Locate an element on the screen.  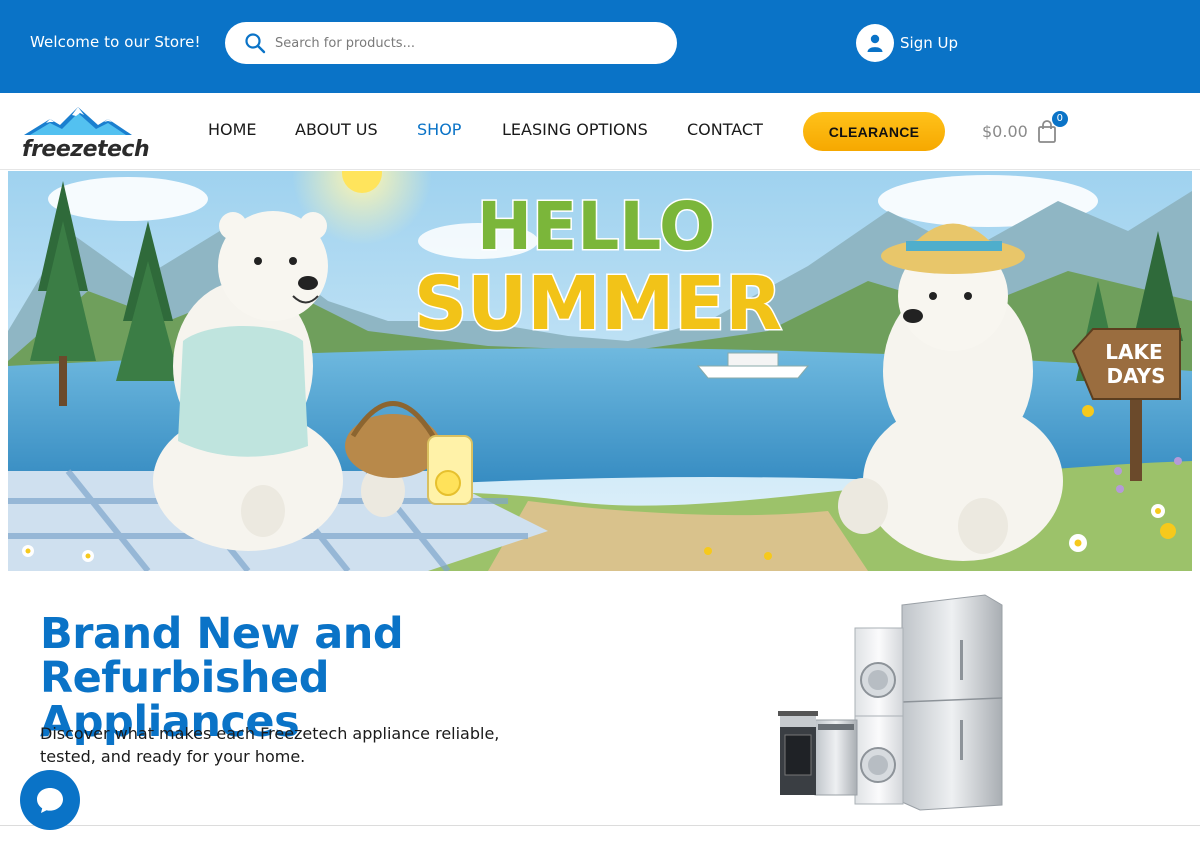
search-box is located at coordinates (451, 43).